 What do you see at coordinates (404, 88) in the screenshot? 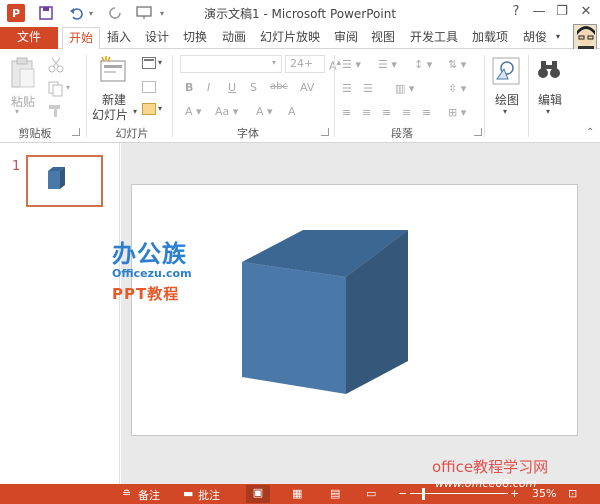
I see `columns-icon: ▥ ▾` at bounding box center [404, 88].